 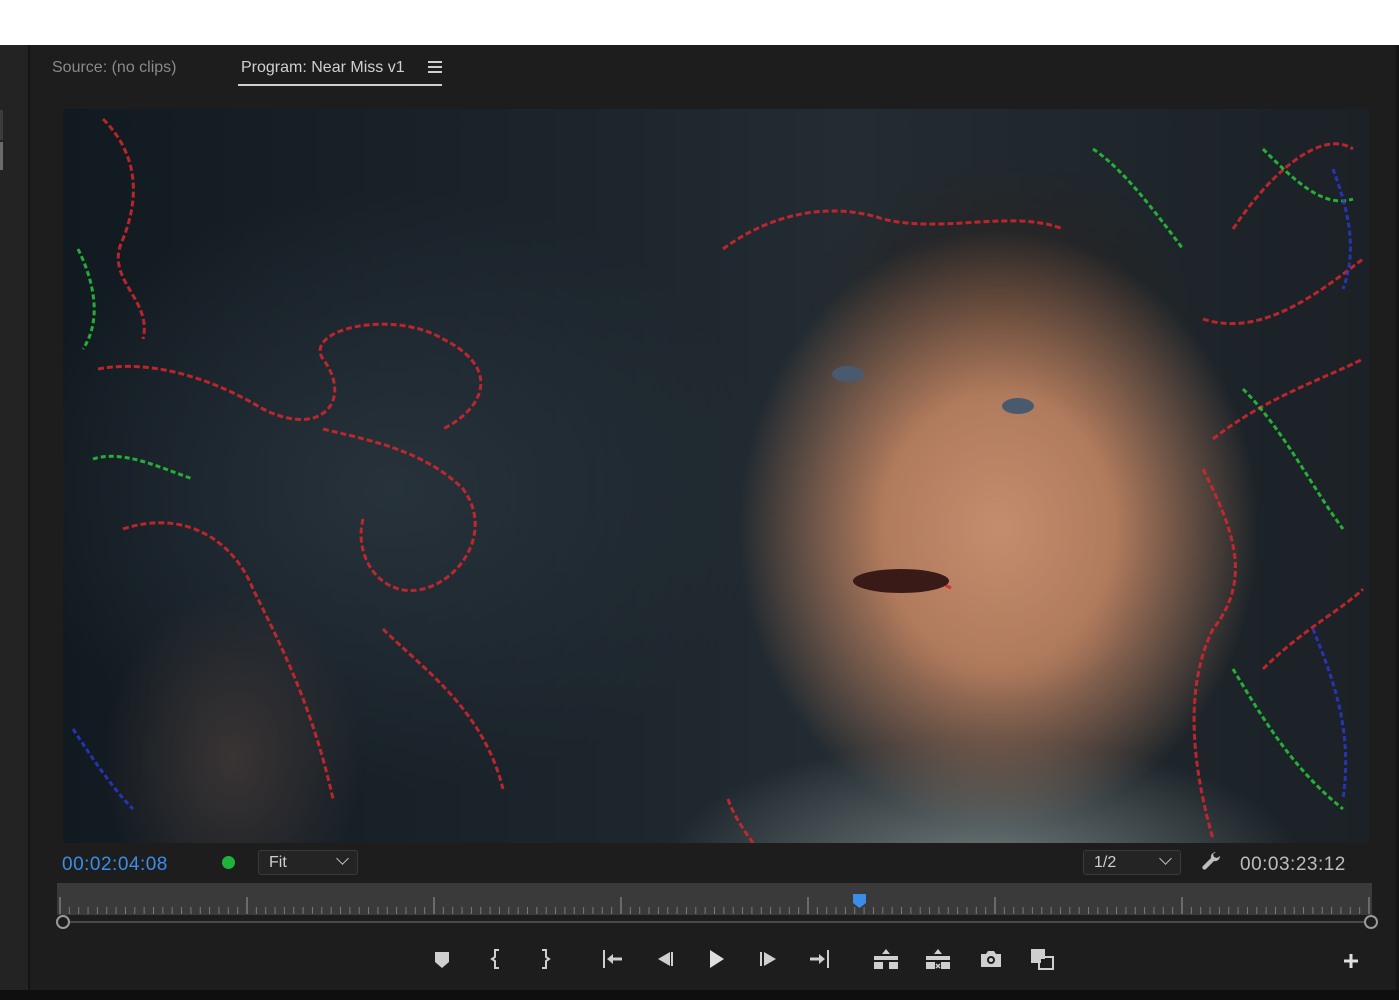 What do you see at coordinates (1371, 922) in the screenshot?
I see `zoom-handle-right` at bounding box center [1371, 922].